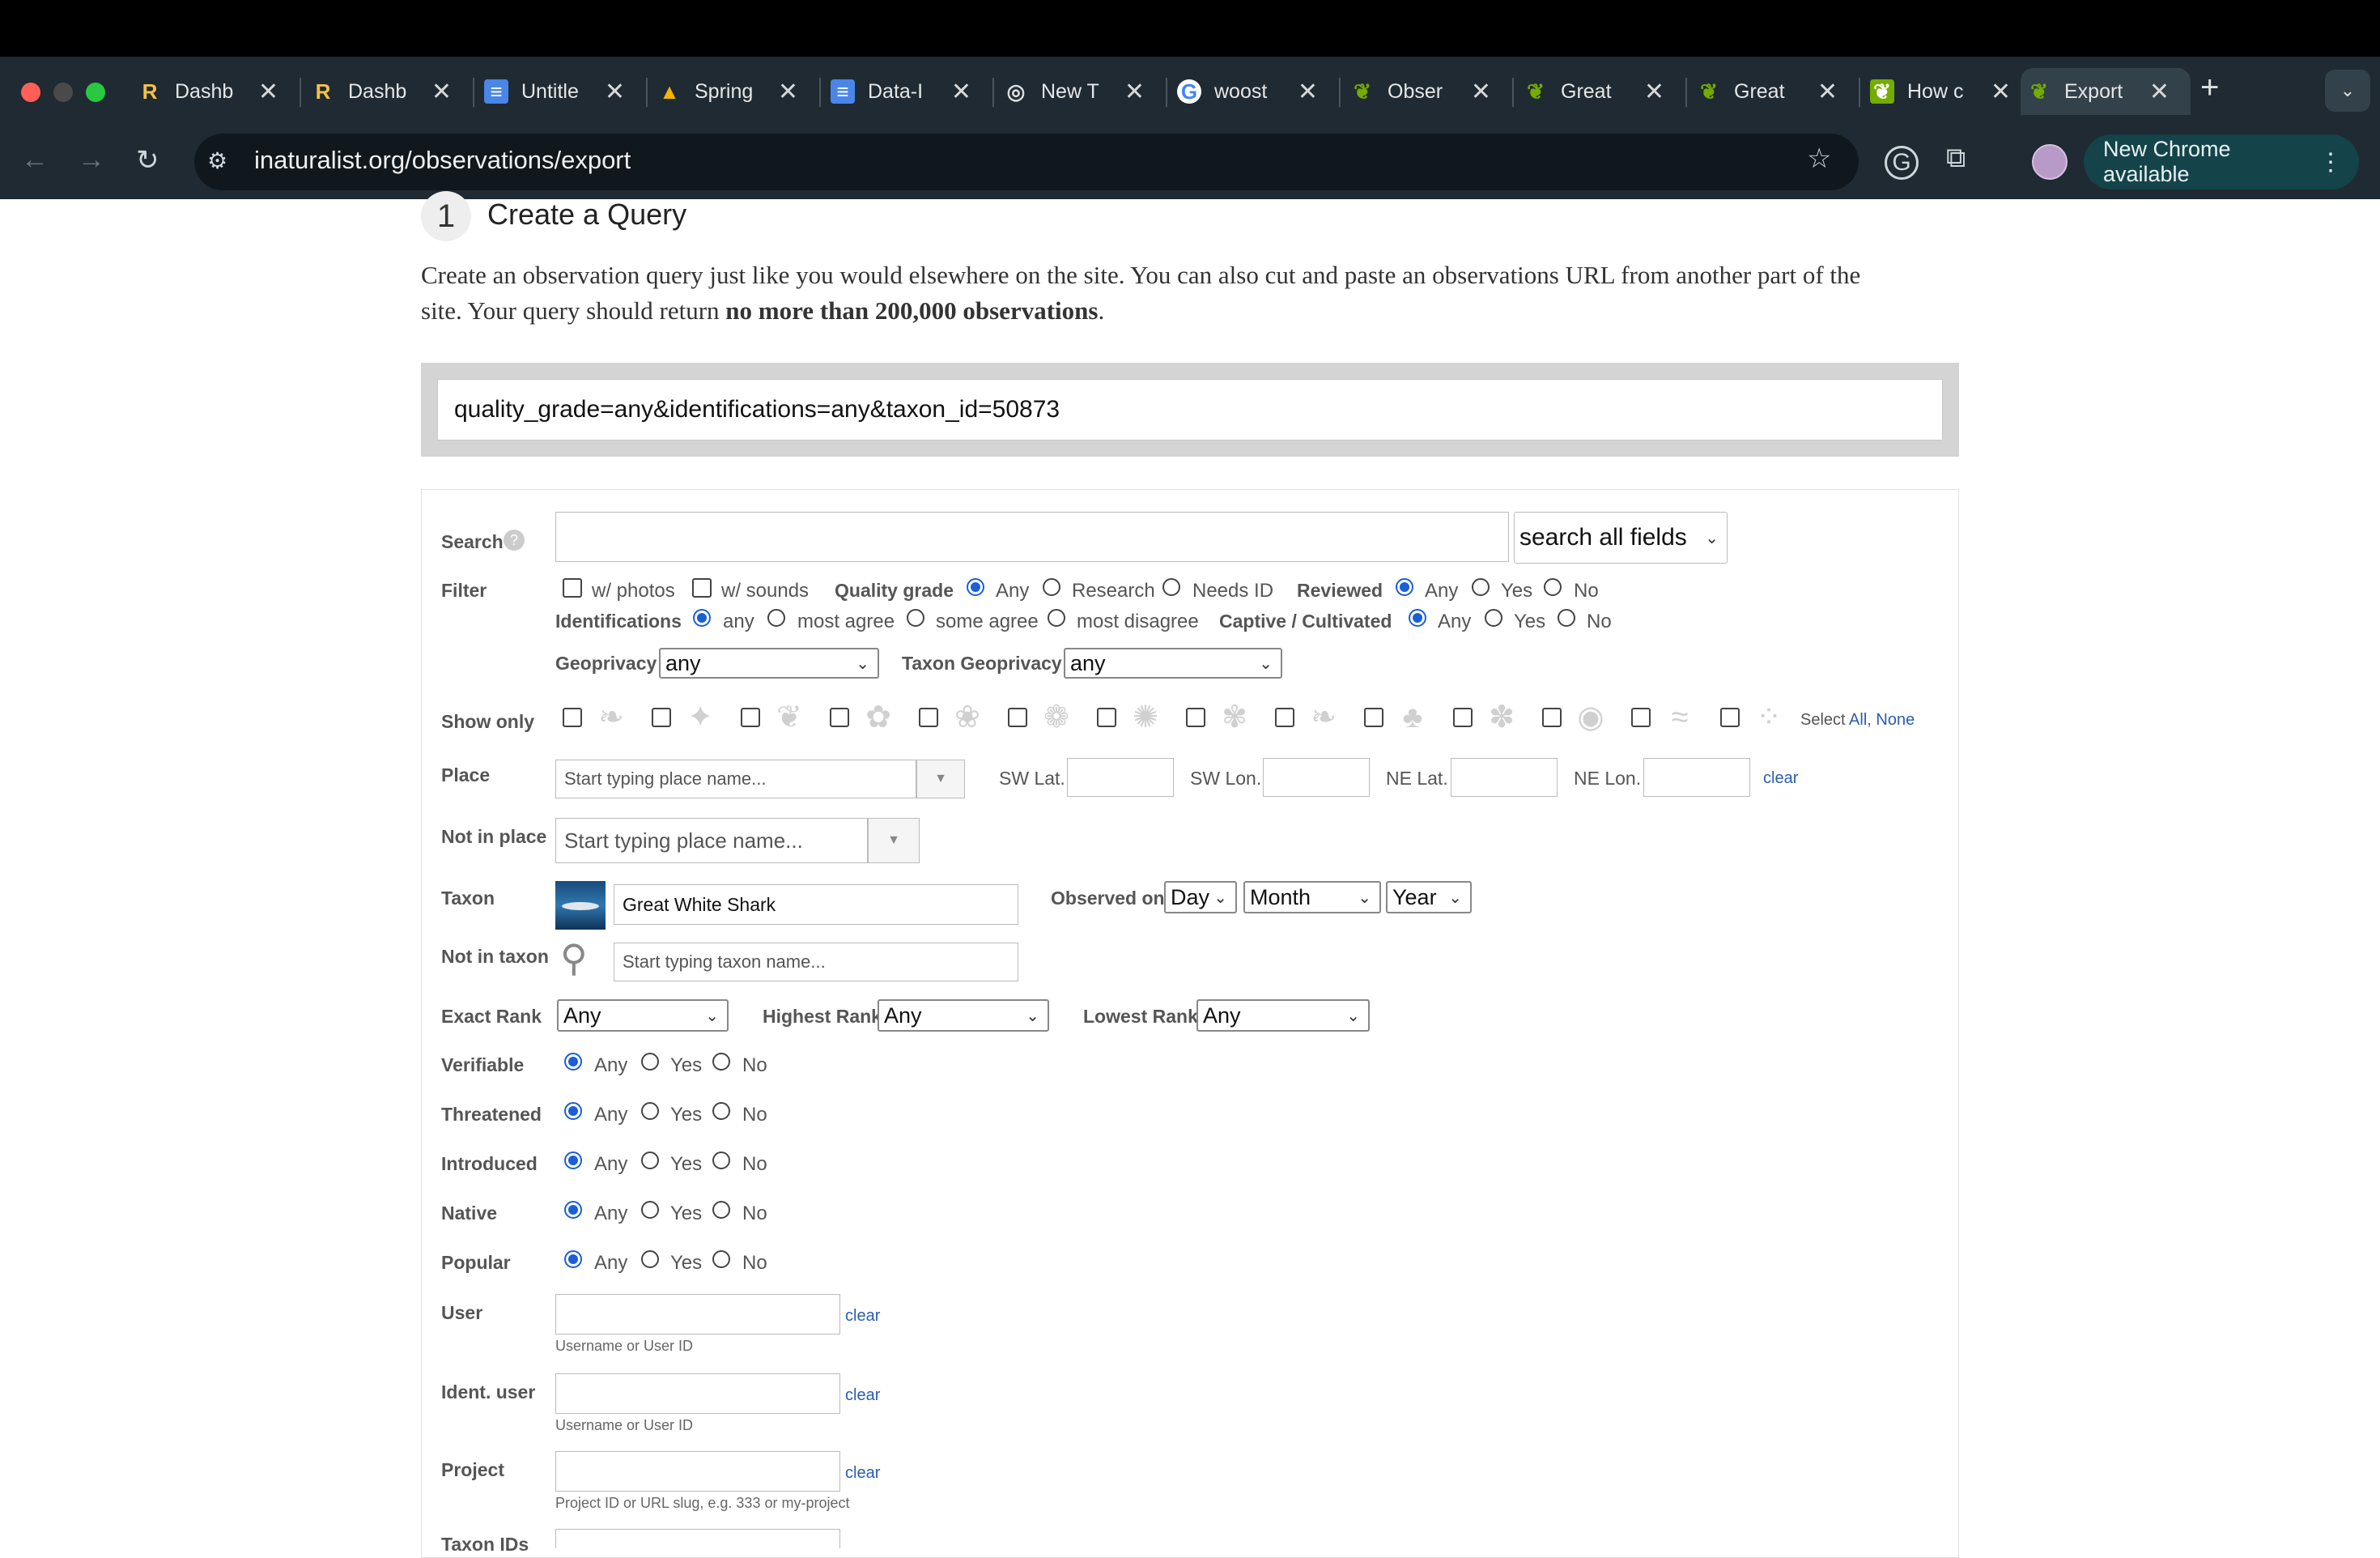 The width and height of the screenshot is (2380, 1558). Describe the element at coordinates (1493, 618) in the screenshot. I see `captive-yes-radio` at that location.